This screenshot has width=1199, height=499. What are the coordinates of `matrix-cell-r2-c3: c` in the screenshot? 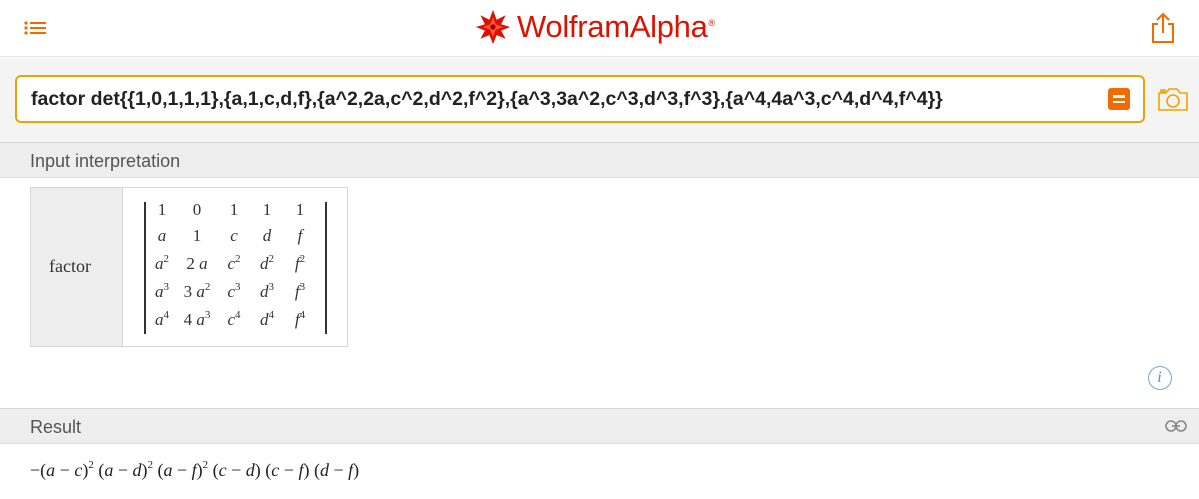 It's located at (234, 235).